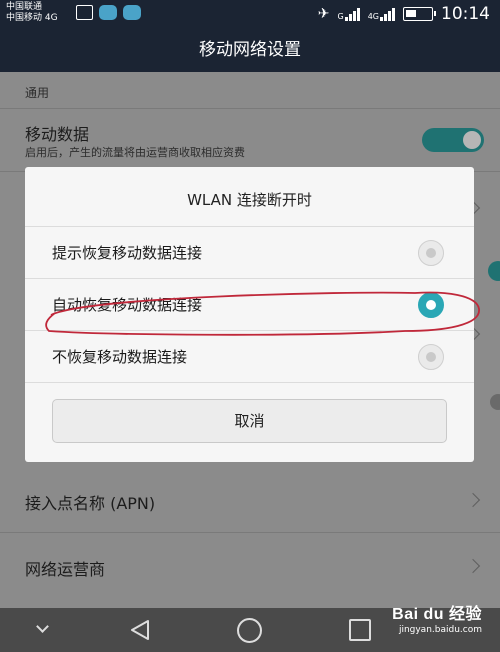 This screenshot has height=652, width=500. Describe the element at coordinates (249, 252) in the screenshot. I see `option-prompt-restore: 提示恢复移动数据连接` at that location.